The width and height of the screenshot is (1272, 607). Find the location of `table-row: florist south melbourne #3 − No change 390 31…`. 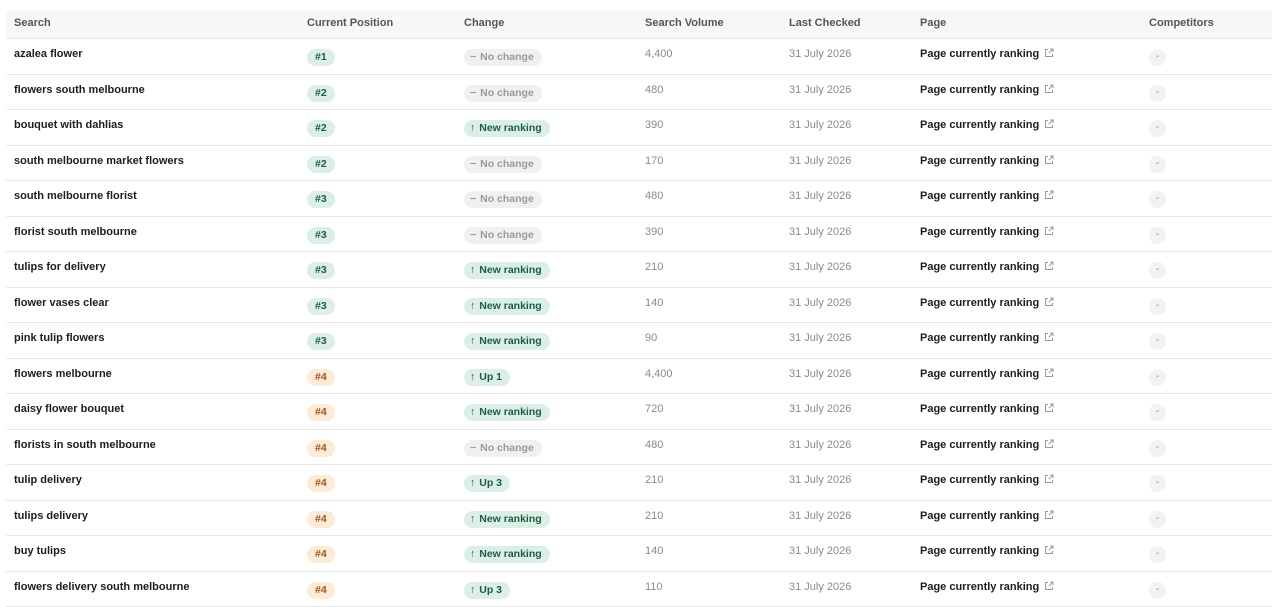

table-row: florist south melbourne #3 − No change 390 31… is located at coordinates (639, 234).